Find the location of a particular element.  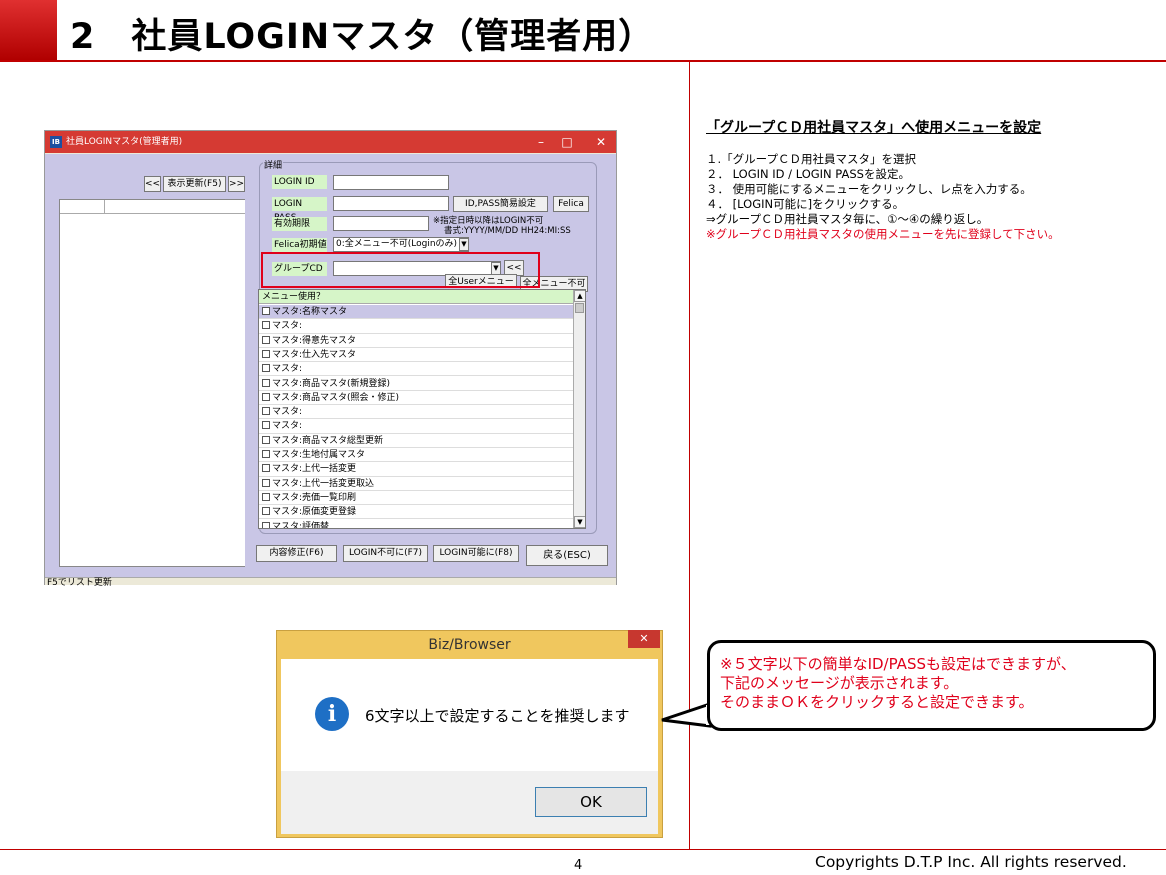

page-title: 2 社員LOGINマスタ（管理者用） is located at coordinates (362, 37).